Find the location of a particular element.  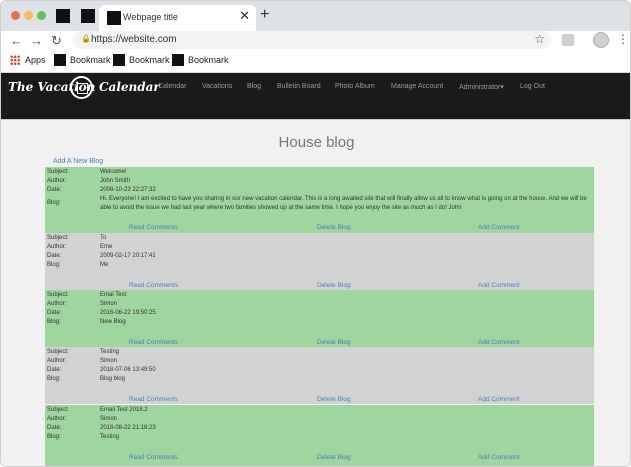

add-new-blog-link: Add A New Blog is located at coordinates (78, 161).